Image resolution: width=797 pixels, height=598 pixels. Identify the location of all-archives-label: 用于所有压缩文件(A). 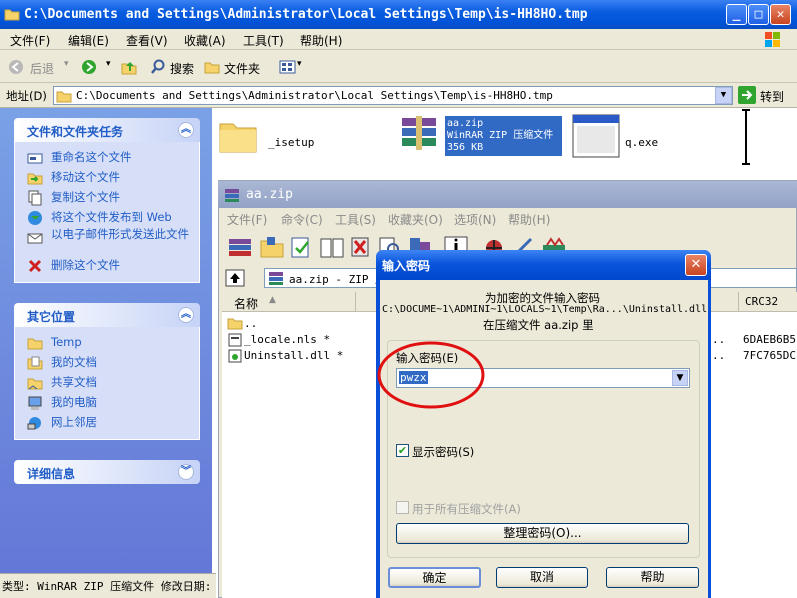
(466, 509).